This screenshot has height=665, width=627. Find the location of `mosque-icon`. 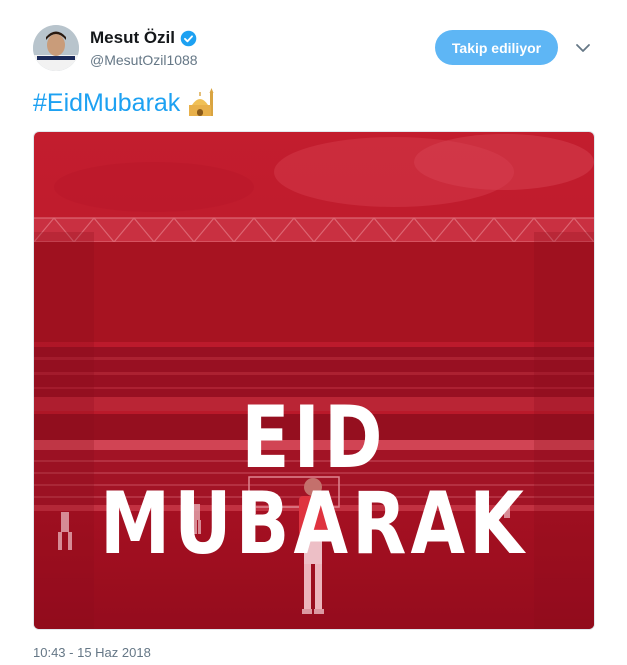

mosque-icon is located at coordinates (202, 103).